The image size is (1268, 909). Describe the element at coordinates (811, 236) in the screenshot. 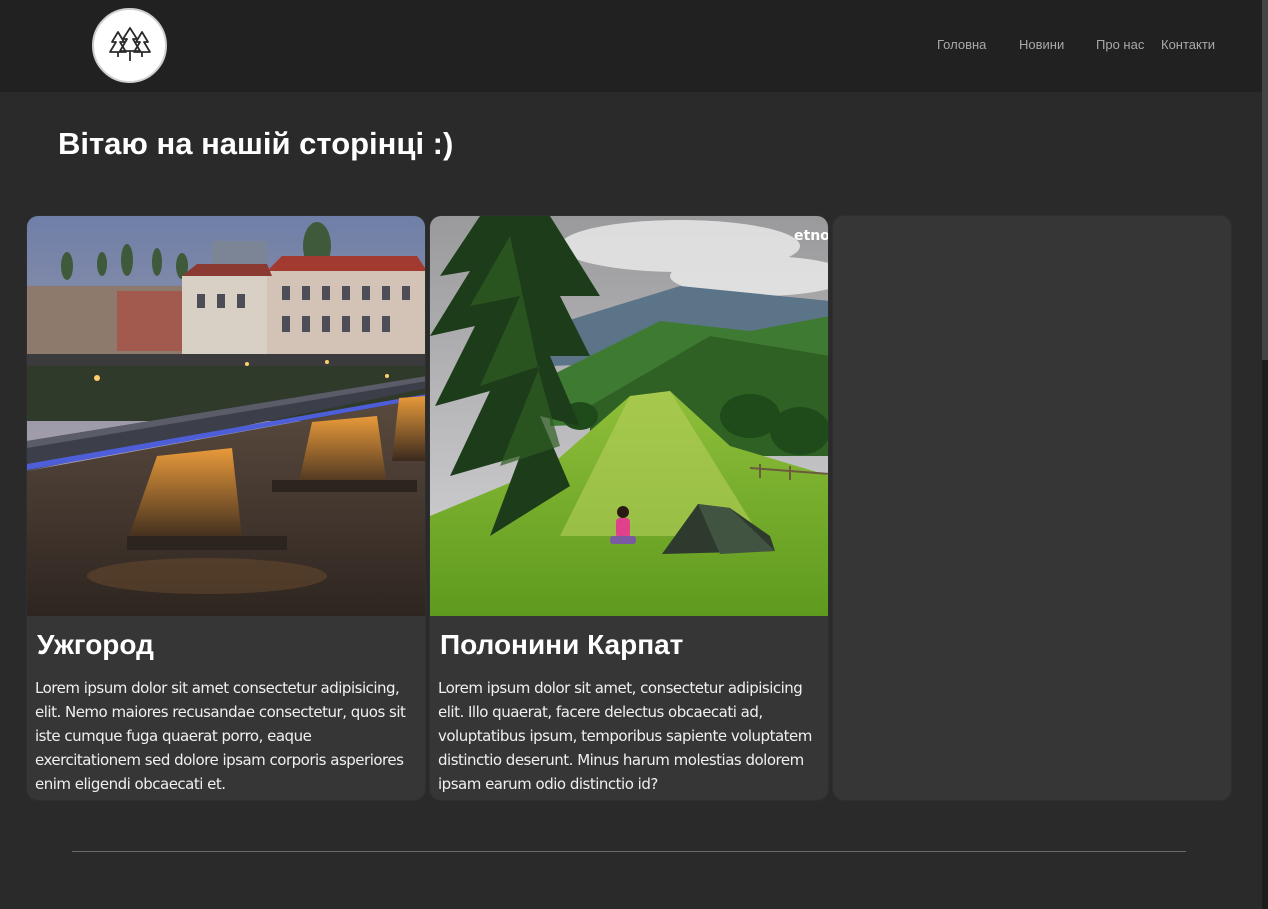

I see `watermark: etno` at that location.